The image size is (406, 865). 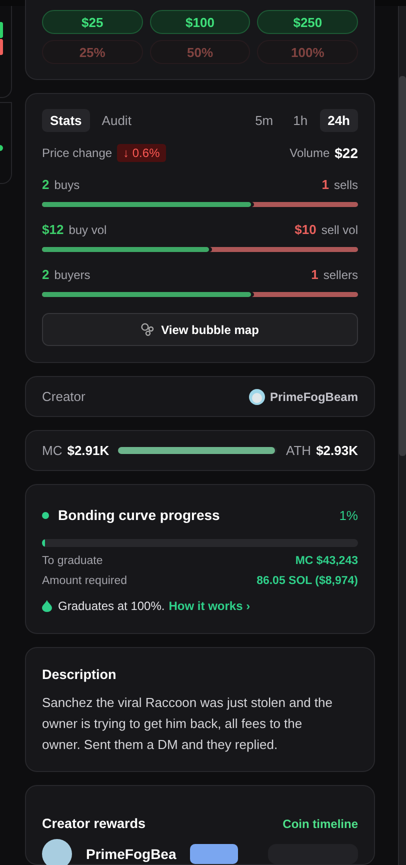 I want to click on volume-label: Volume, so click(x=310, y=153).